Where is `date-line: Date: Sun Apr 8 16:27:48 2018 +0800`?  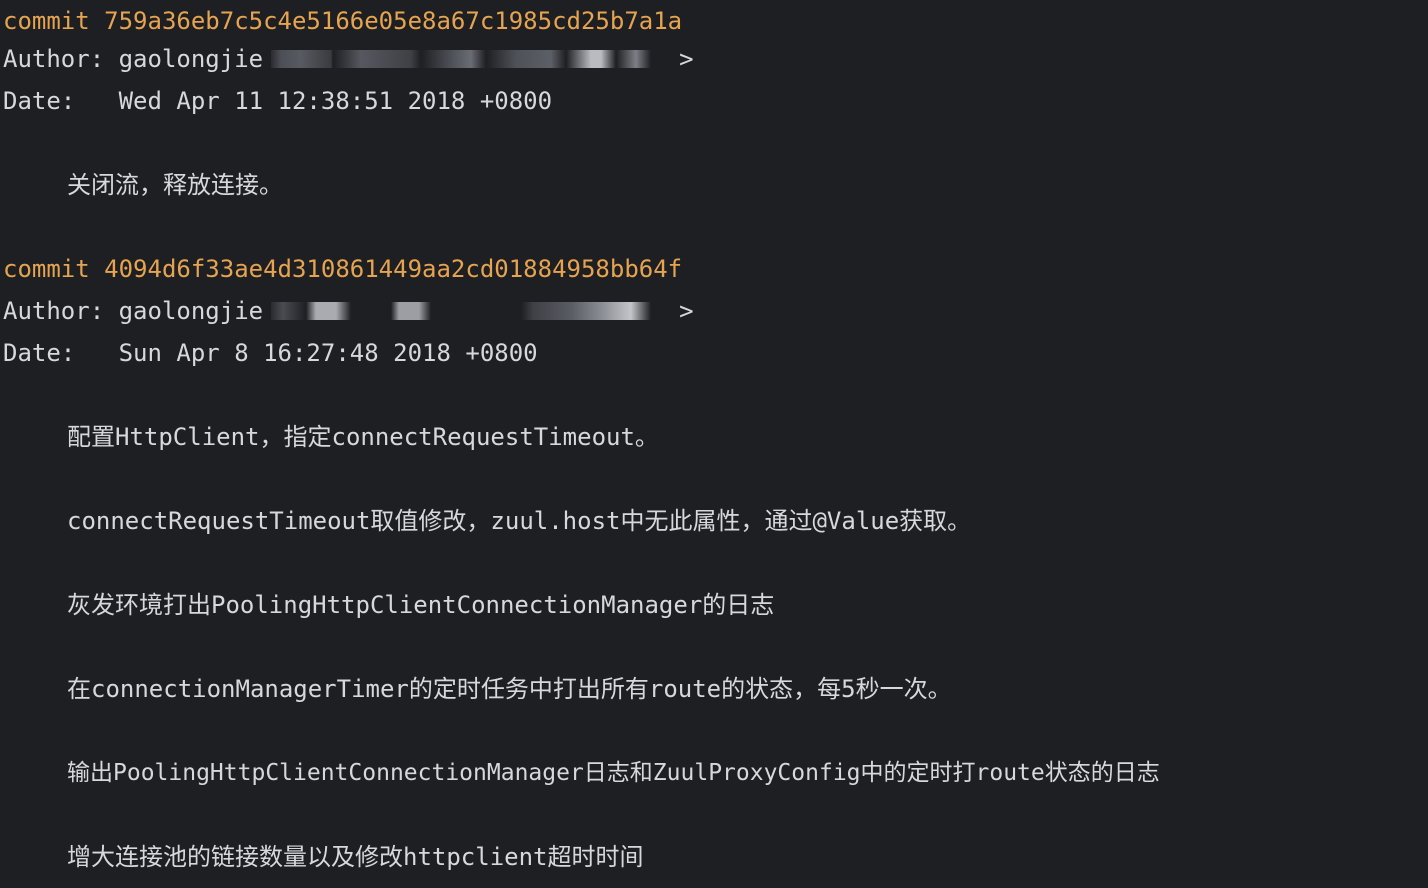
date-line: Date: Sun Apr 8 16:27:48 2018 +0800 is located at coordinates (270, 353).